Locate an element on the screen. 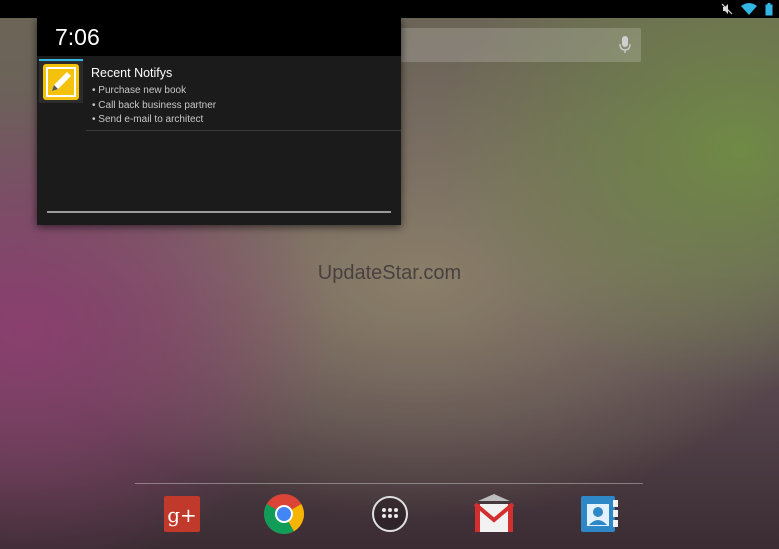 This screenshot has height=549, width=779. watermark: UpdateStar.com is located at coordinates (389, 273).